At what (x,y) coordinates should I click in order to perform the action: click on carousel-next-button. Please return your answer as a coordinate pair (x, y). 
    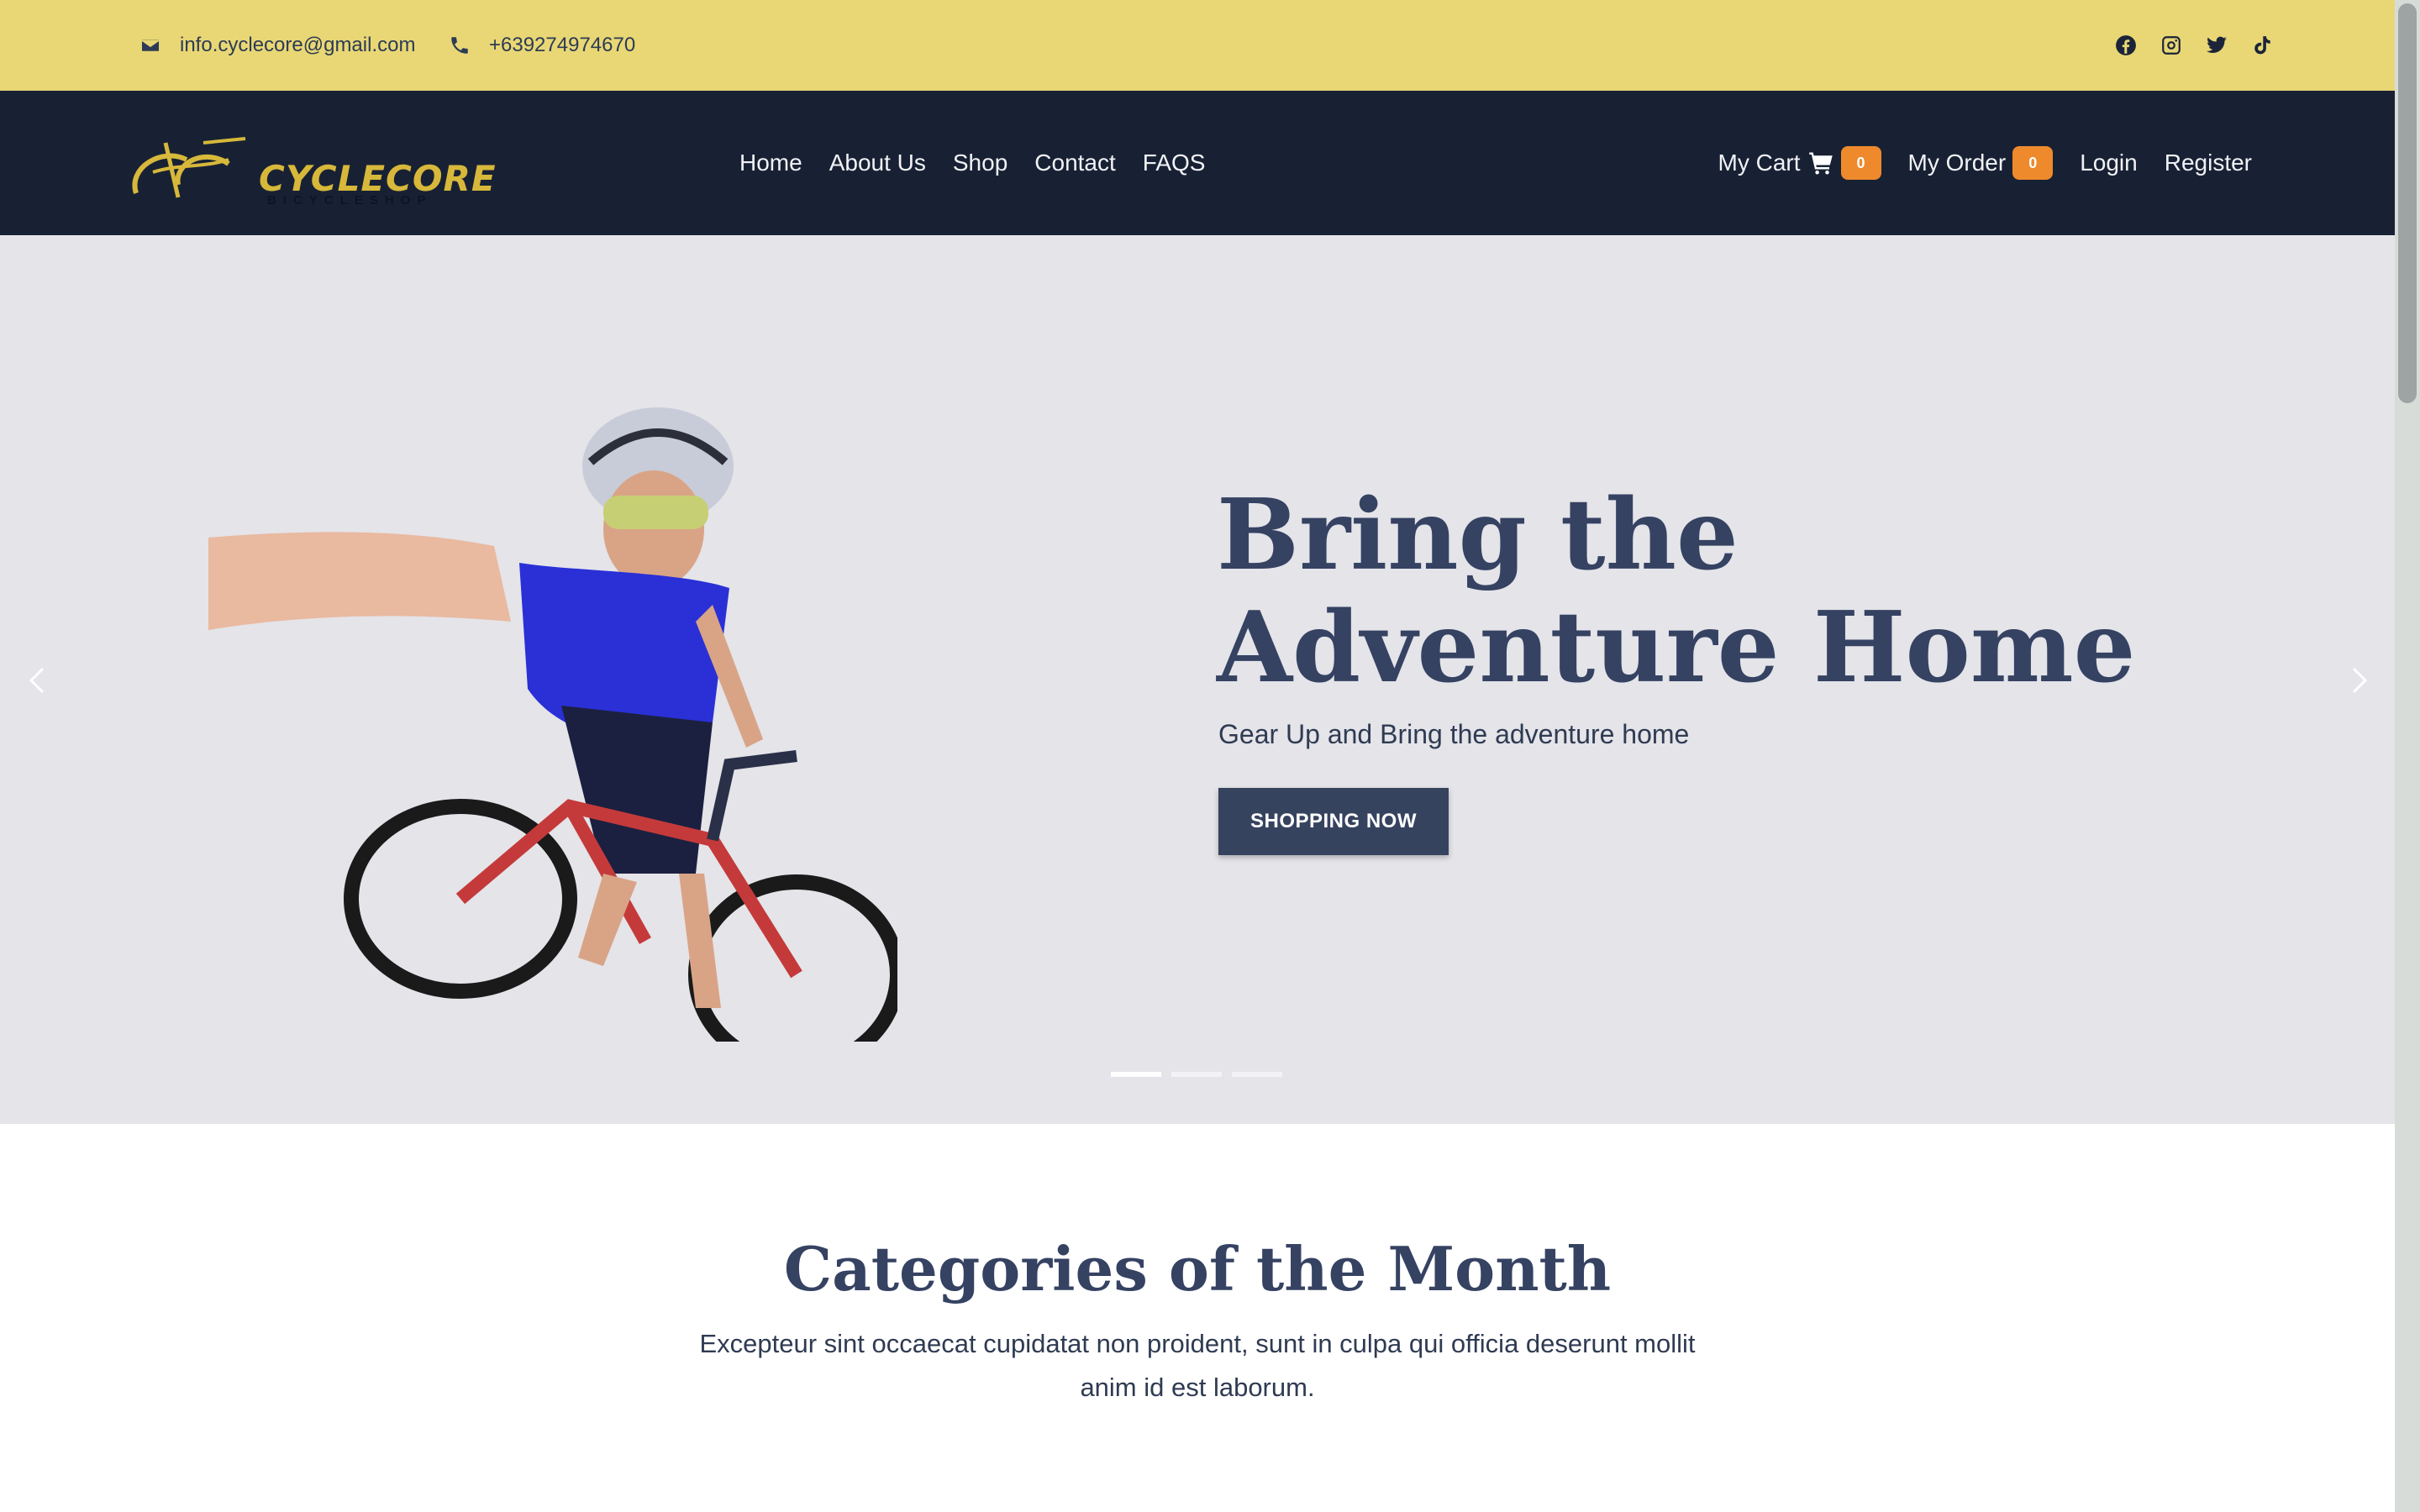
    Looking at the image, I should click on (2359, 680).